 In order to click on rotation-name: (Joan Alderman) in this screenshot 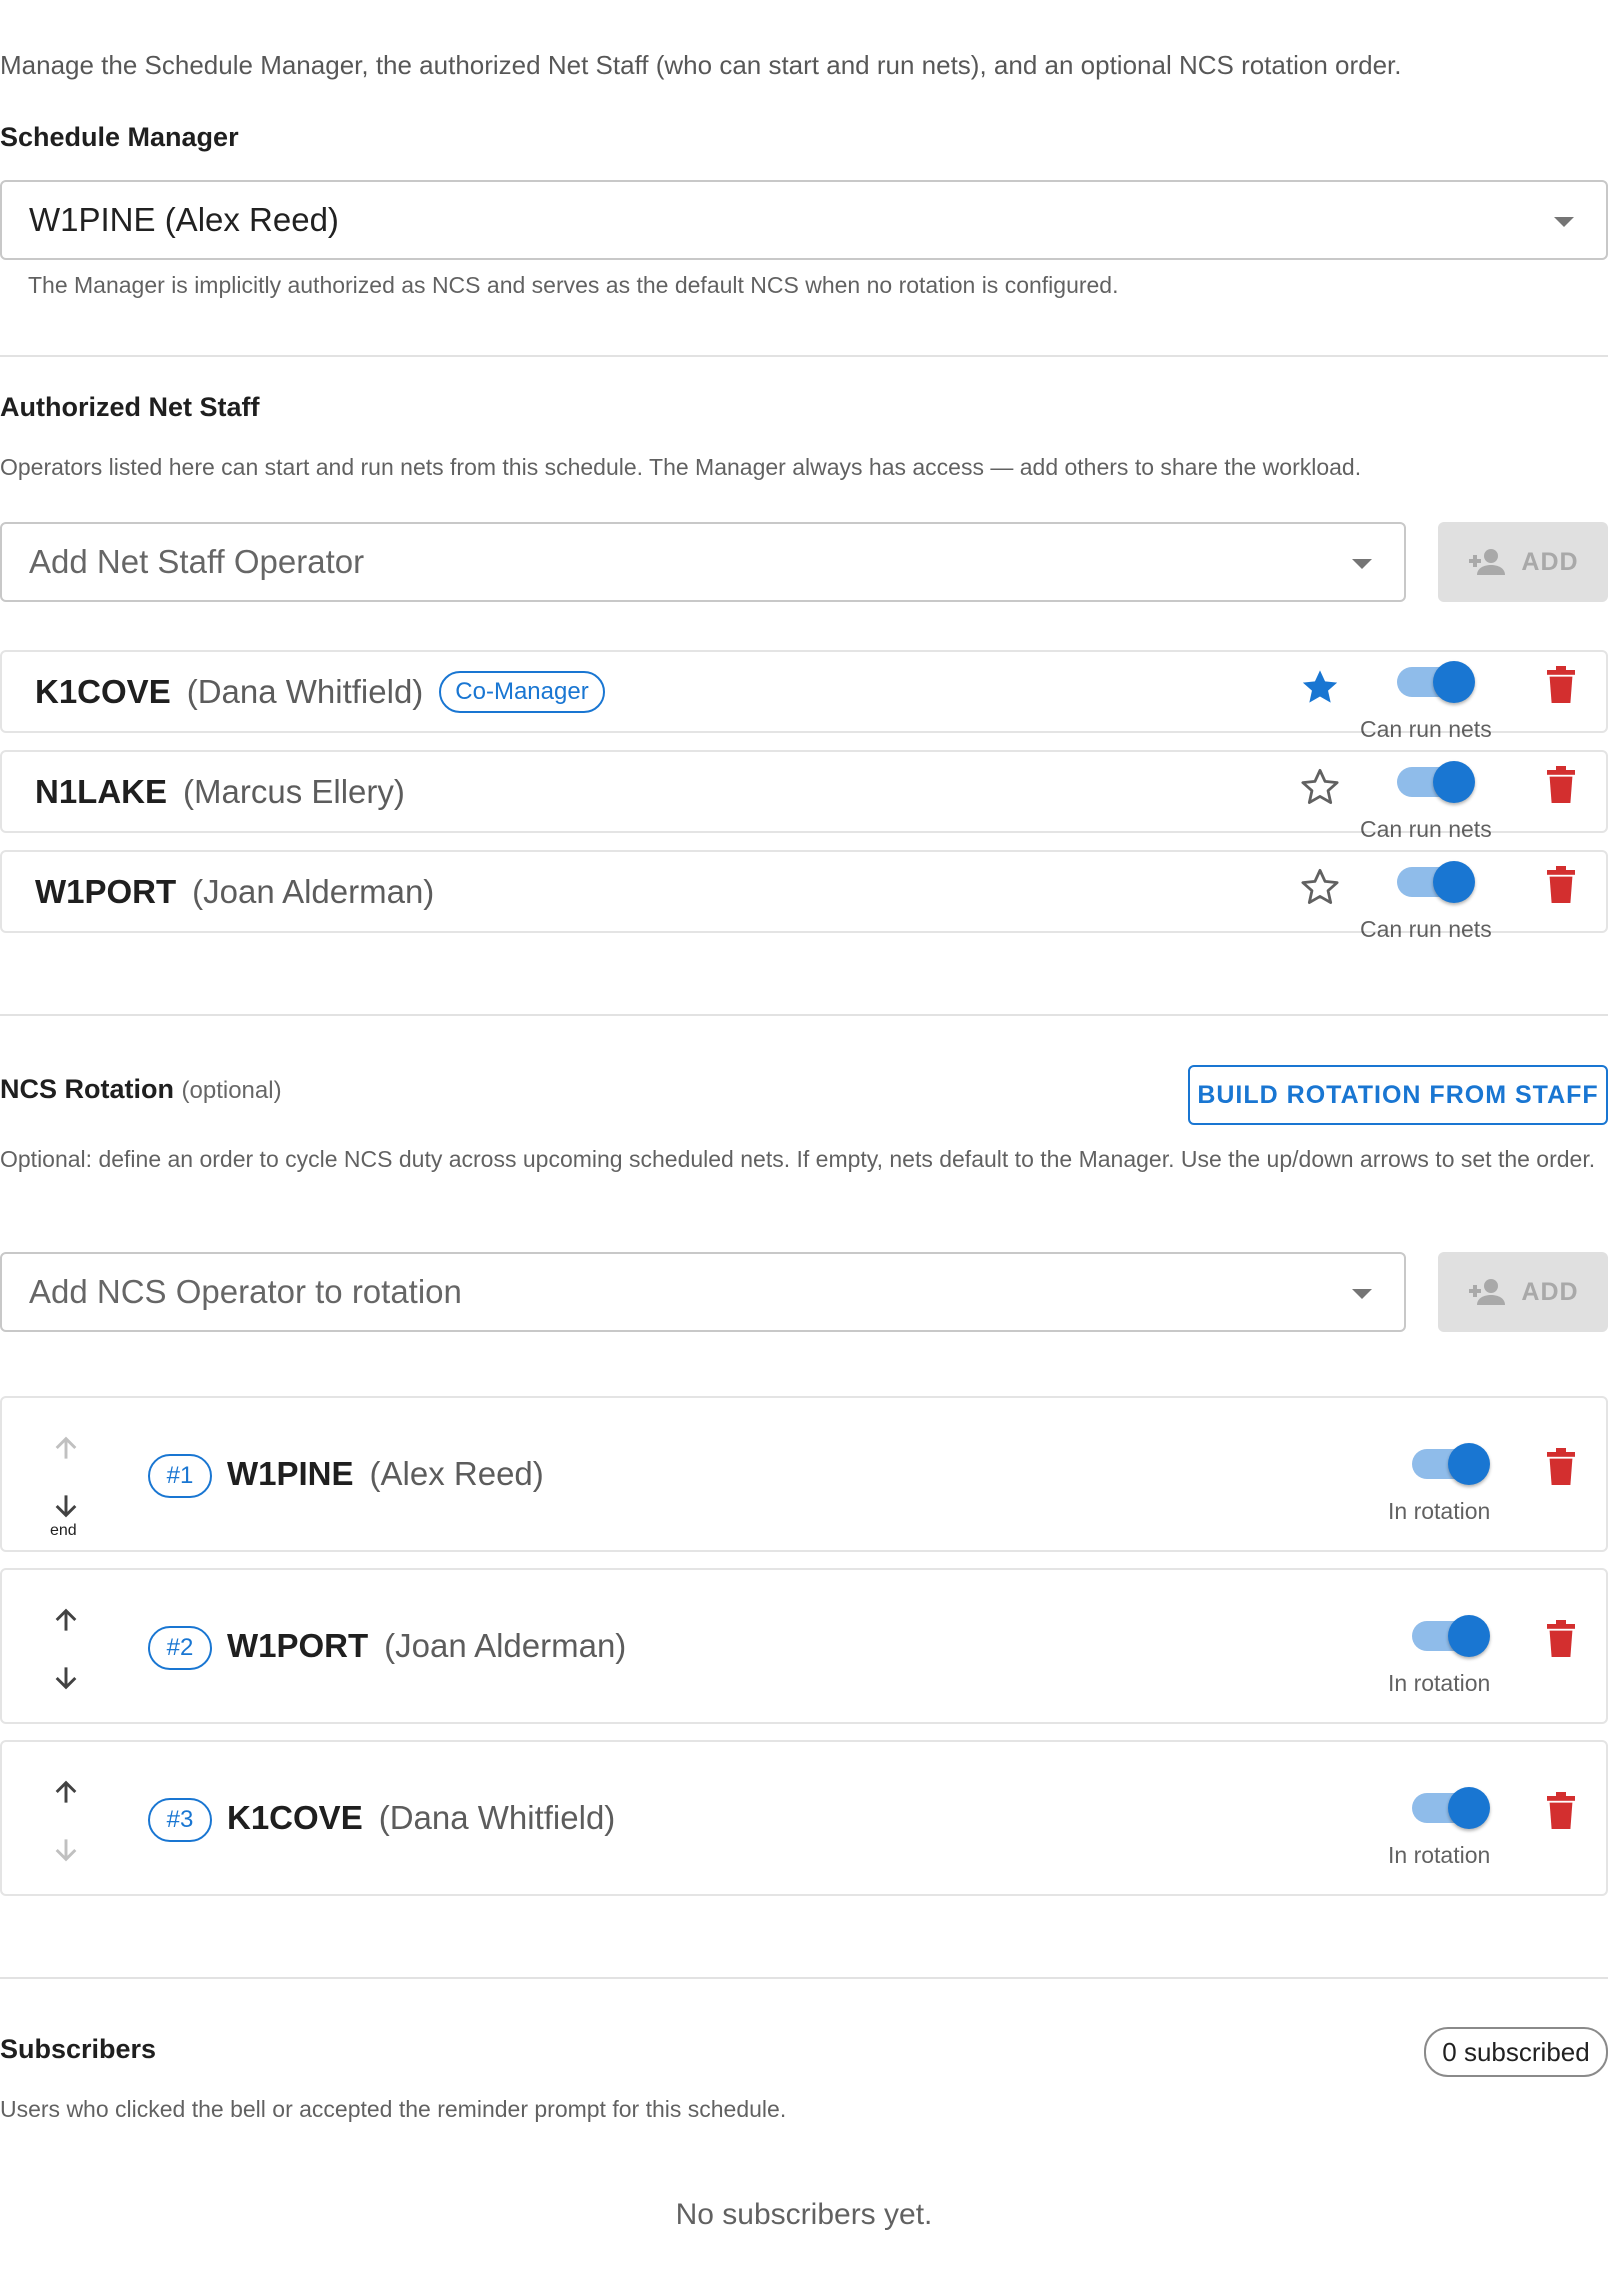, I will do `click(505, 1645)`.